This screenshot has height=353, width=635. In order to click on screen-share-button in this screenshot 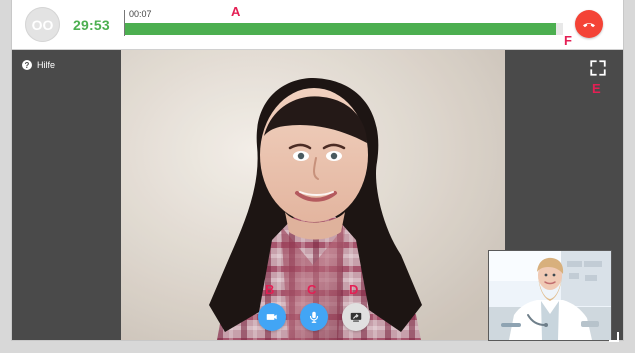, I will do `click(356, 317)`.